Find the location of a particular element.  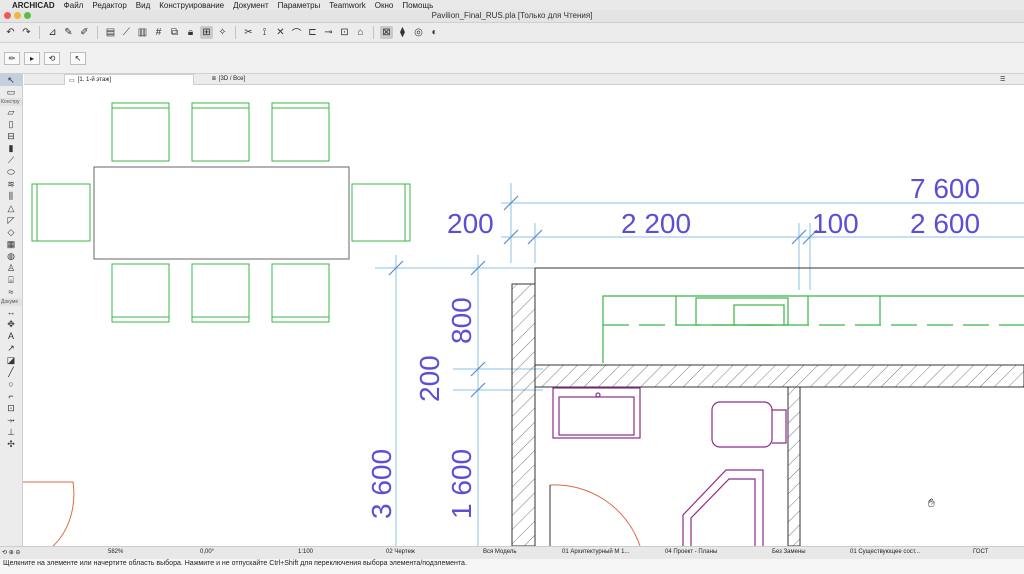

guide-line-icon: ⟋ is located at coordinates (126, 32).